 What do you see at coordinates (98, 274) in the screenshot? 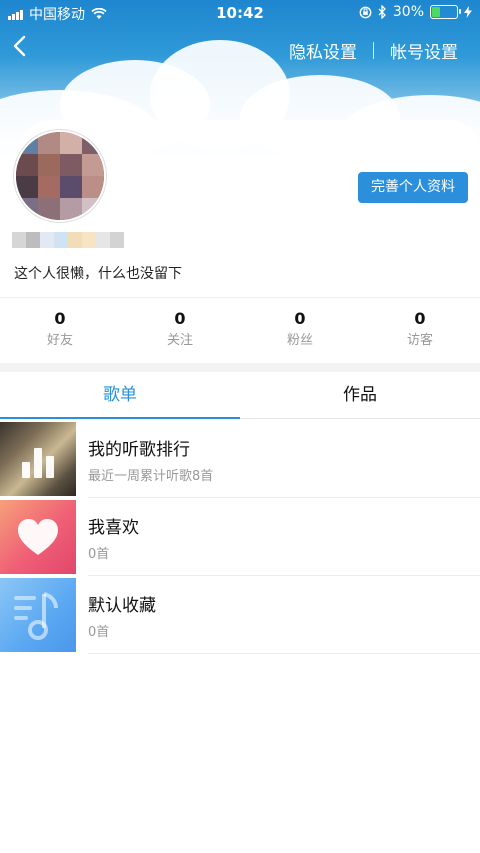
I see `profile-bio: 这个人很懒，什么也没留下` at bounding box center [98, 274].